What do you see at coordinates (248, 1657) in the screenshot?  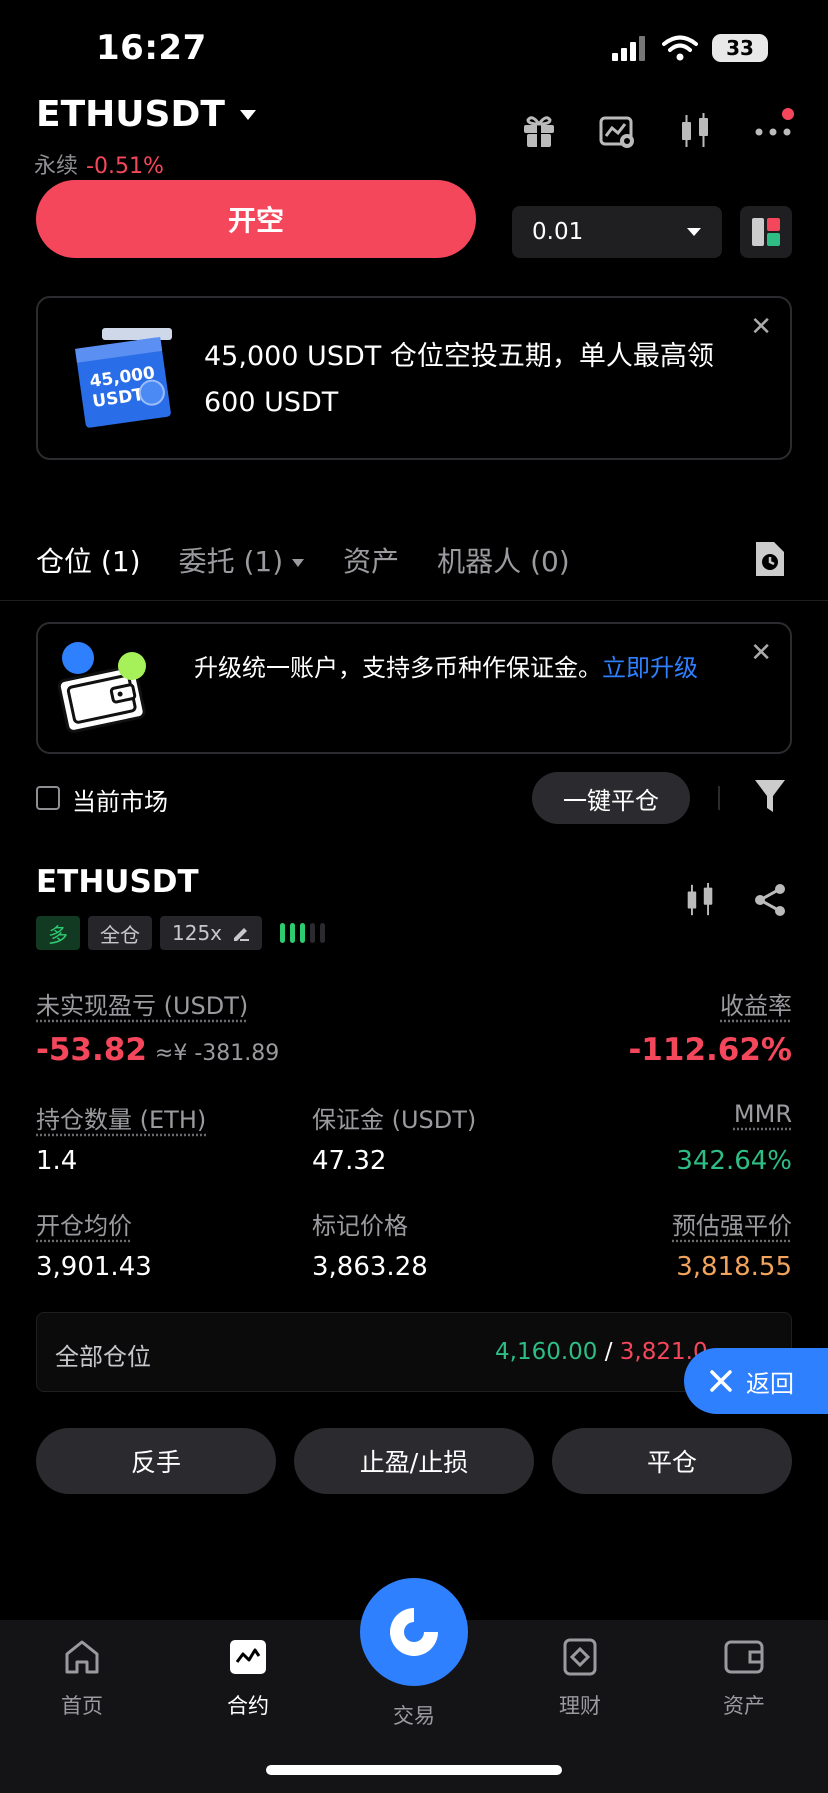 I see `futures-chart-icon` at bounding box center [248, 1657].